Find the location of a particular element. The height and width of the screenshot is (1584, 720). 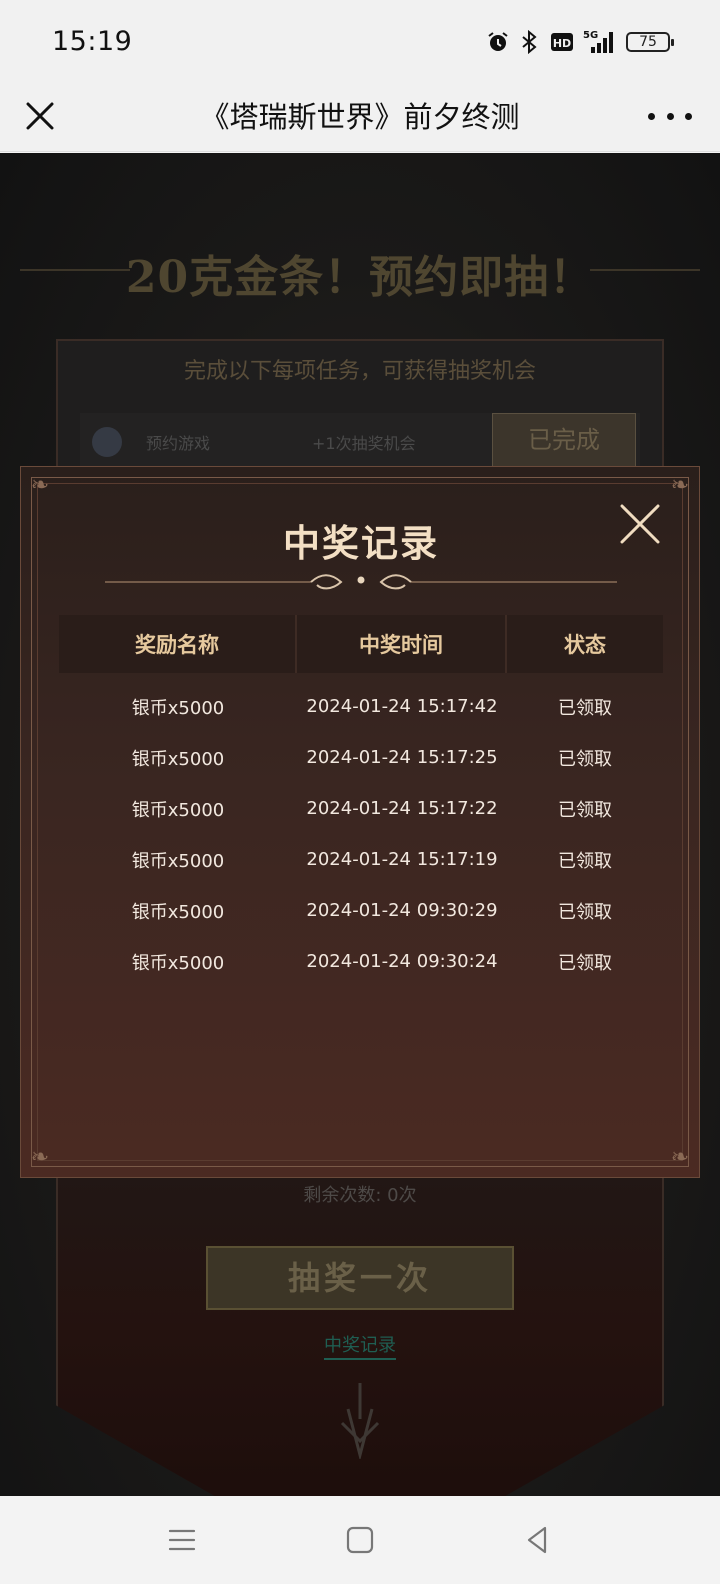

remaining-count: 剩余次数: 0次 is located at coordinates (360, 1195).